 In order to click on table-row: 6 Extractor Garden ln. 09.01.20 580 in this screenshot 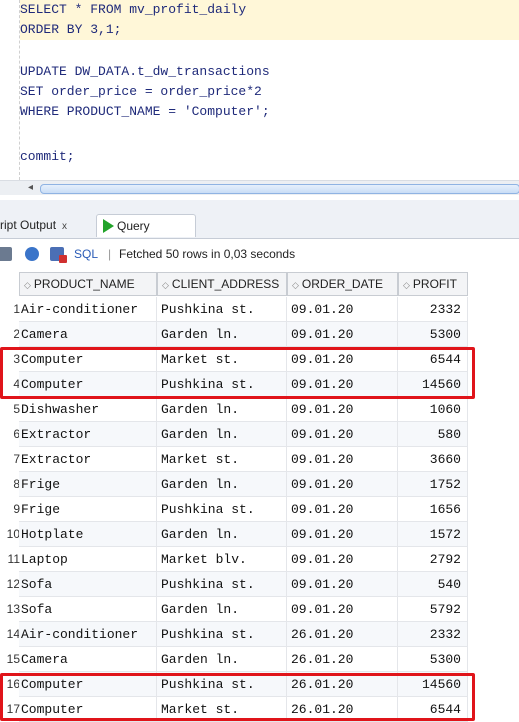, I will do `click(235, 434)`.